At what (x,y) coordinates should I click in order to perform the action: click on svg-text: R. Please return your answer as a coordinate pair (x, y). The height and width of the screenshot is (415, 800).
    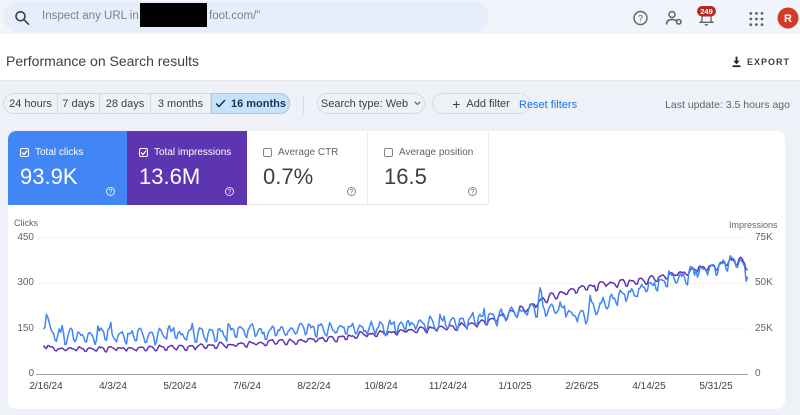
    Looking at the image, I should click on (788, 19).